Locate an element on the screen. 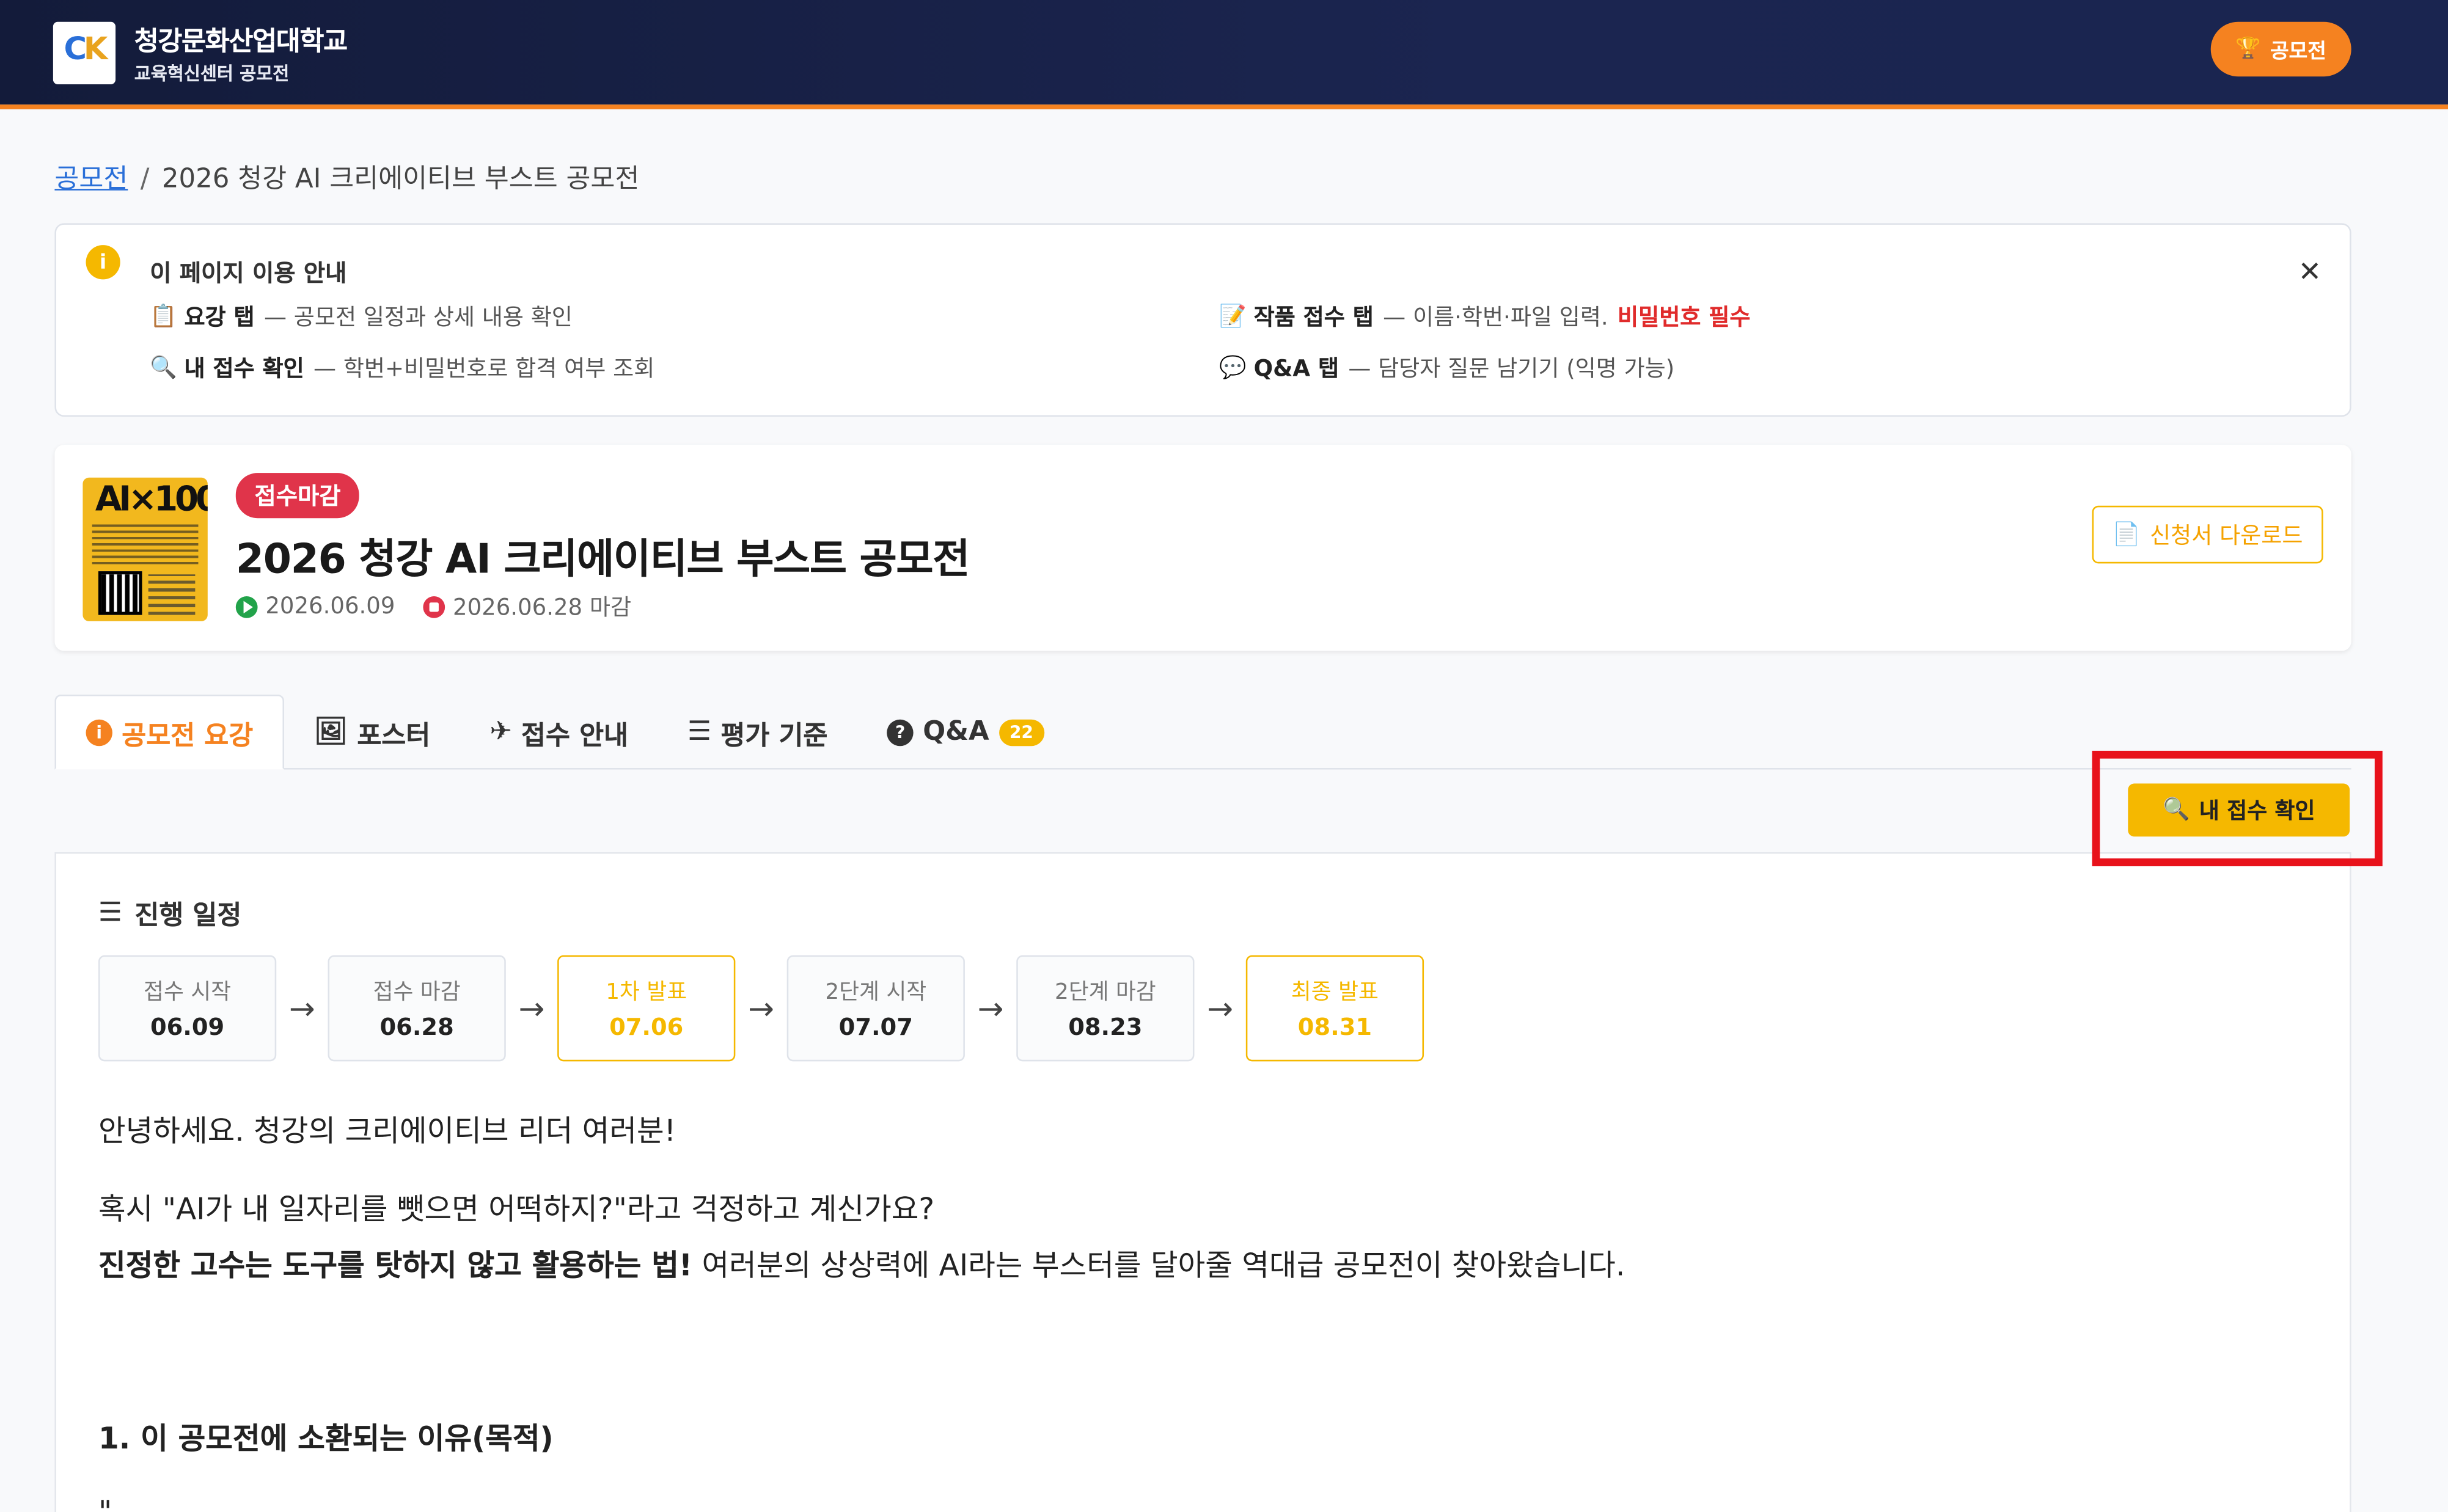 Image resolution: width=2448 pixels, height=1512 pixels. contest-nav-label: 공모전 is located at coordinates (2298, 52).